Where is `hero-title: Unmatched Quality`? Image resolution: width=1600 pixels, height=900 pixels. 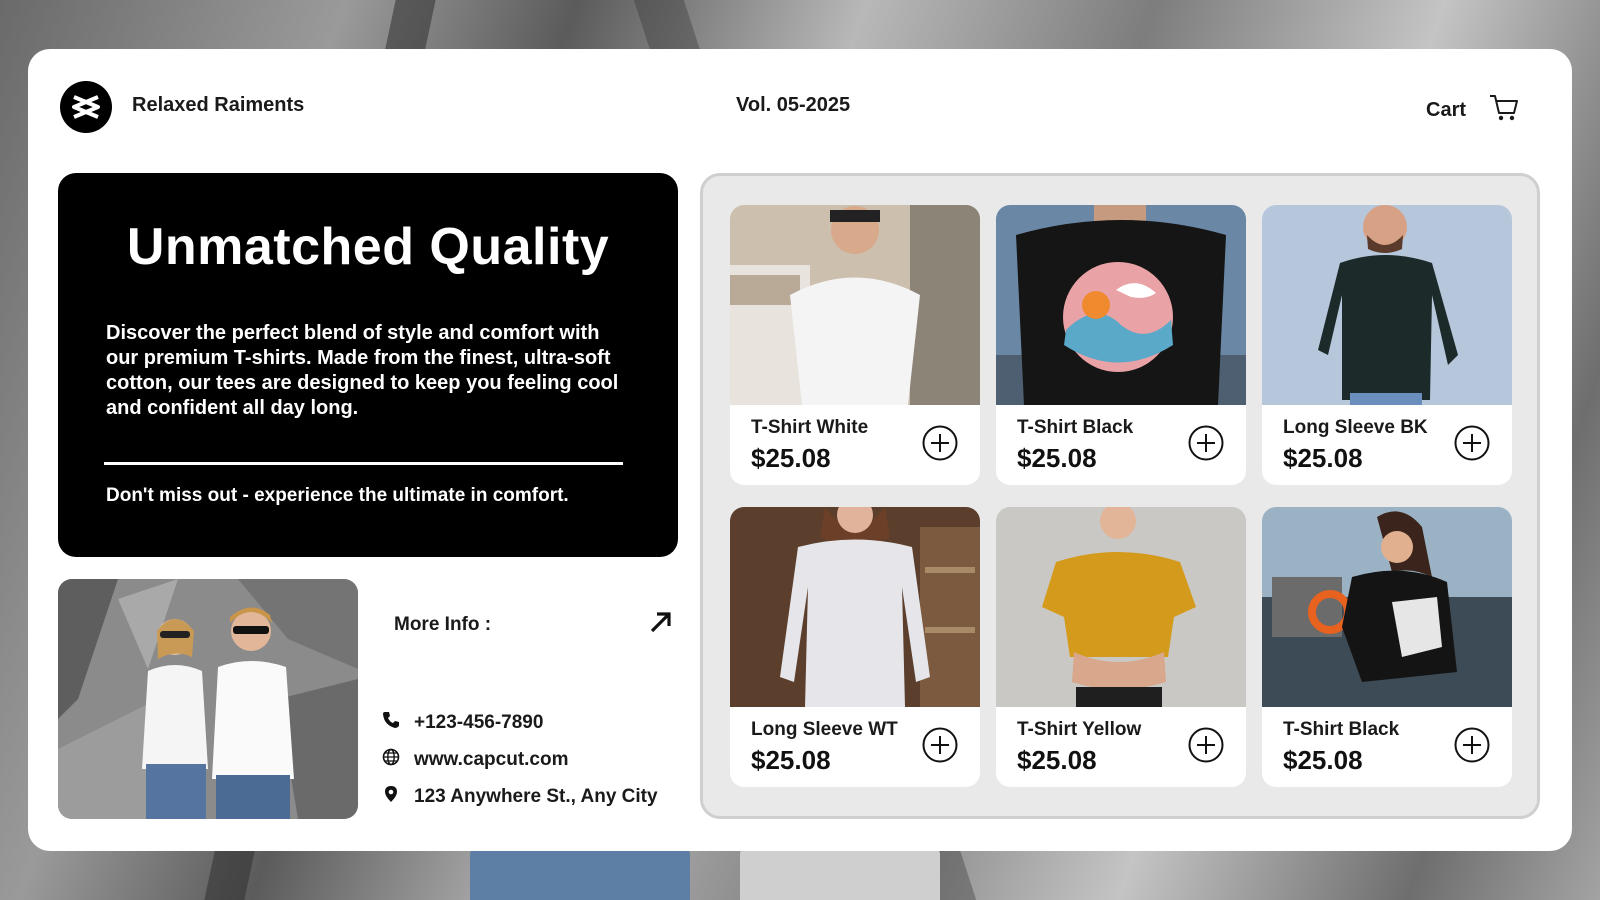 hero-title: Unmatched Quality is located at coordinates (368, 247).